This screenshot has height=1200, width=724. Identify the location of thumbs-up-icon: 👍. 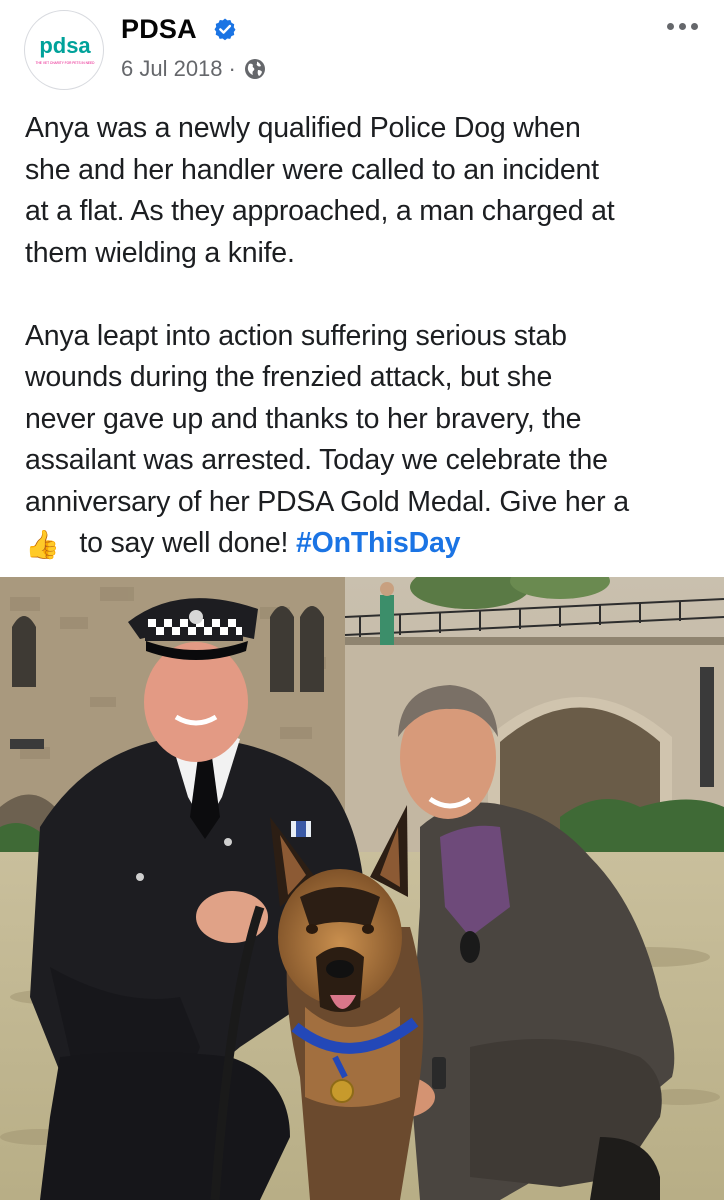
(42, 544).